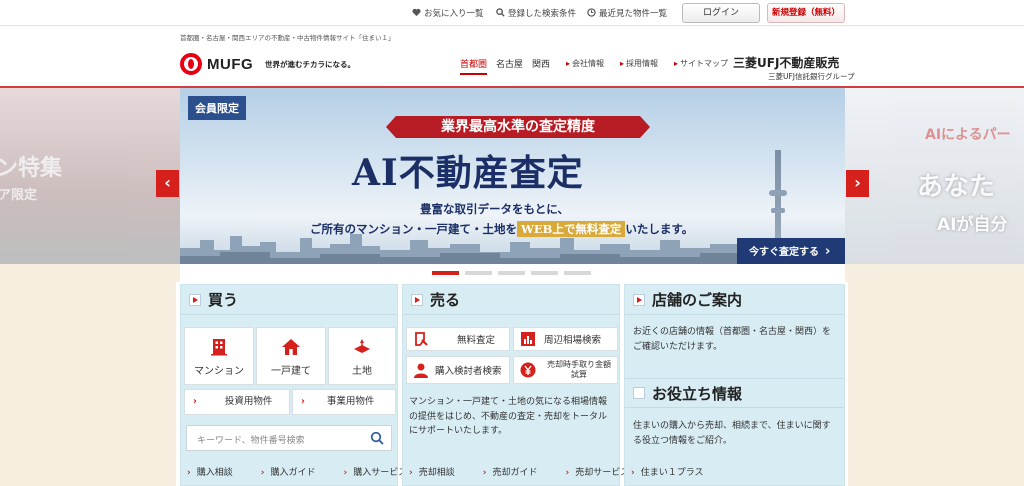 This screenshot has width=1024, height=486. Describe the element at coordinates (508, 416) in the screenshot. I see `sell-desc-line: の提供をはじめ、不動産の査定・売却をトータル` at that location.